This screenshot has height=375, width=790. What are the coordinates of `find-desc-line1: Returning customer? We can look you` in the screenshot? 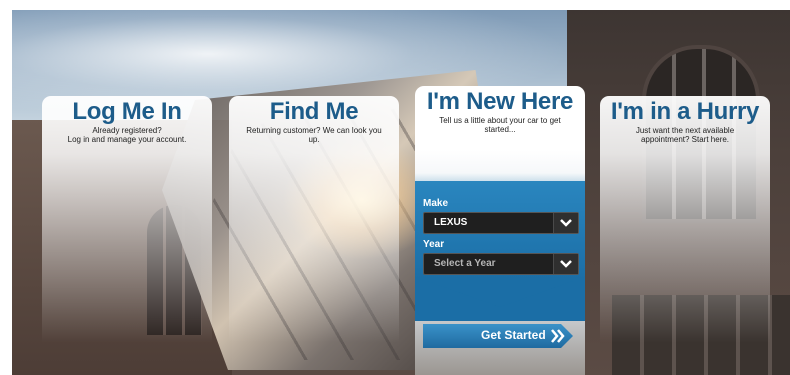 It's located at (314, 130).